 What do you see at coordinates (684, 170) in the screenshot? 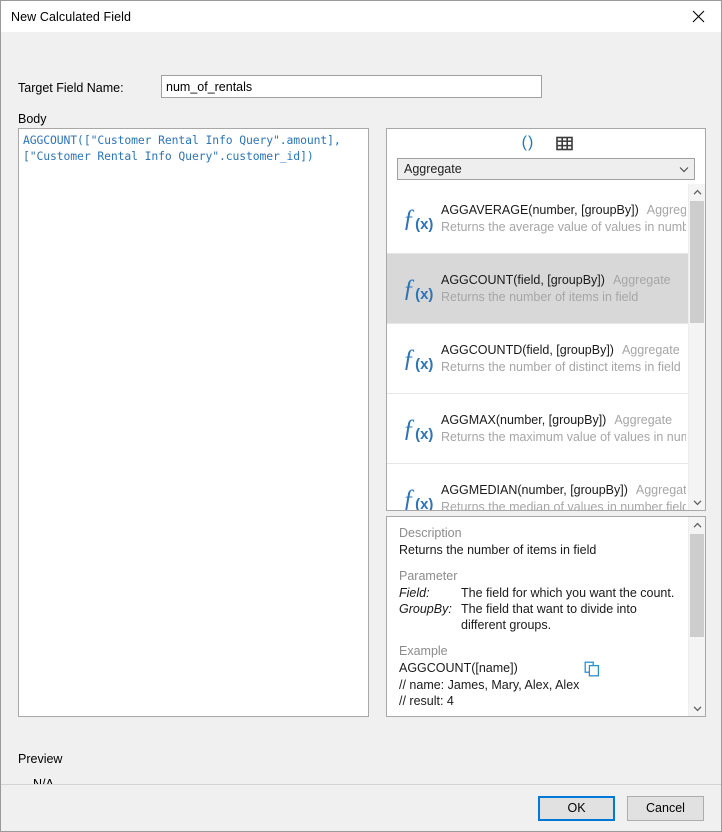
I see `chevron-down-icon` at bounding box center [684, 170].